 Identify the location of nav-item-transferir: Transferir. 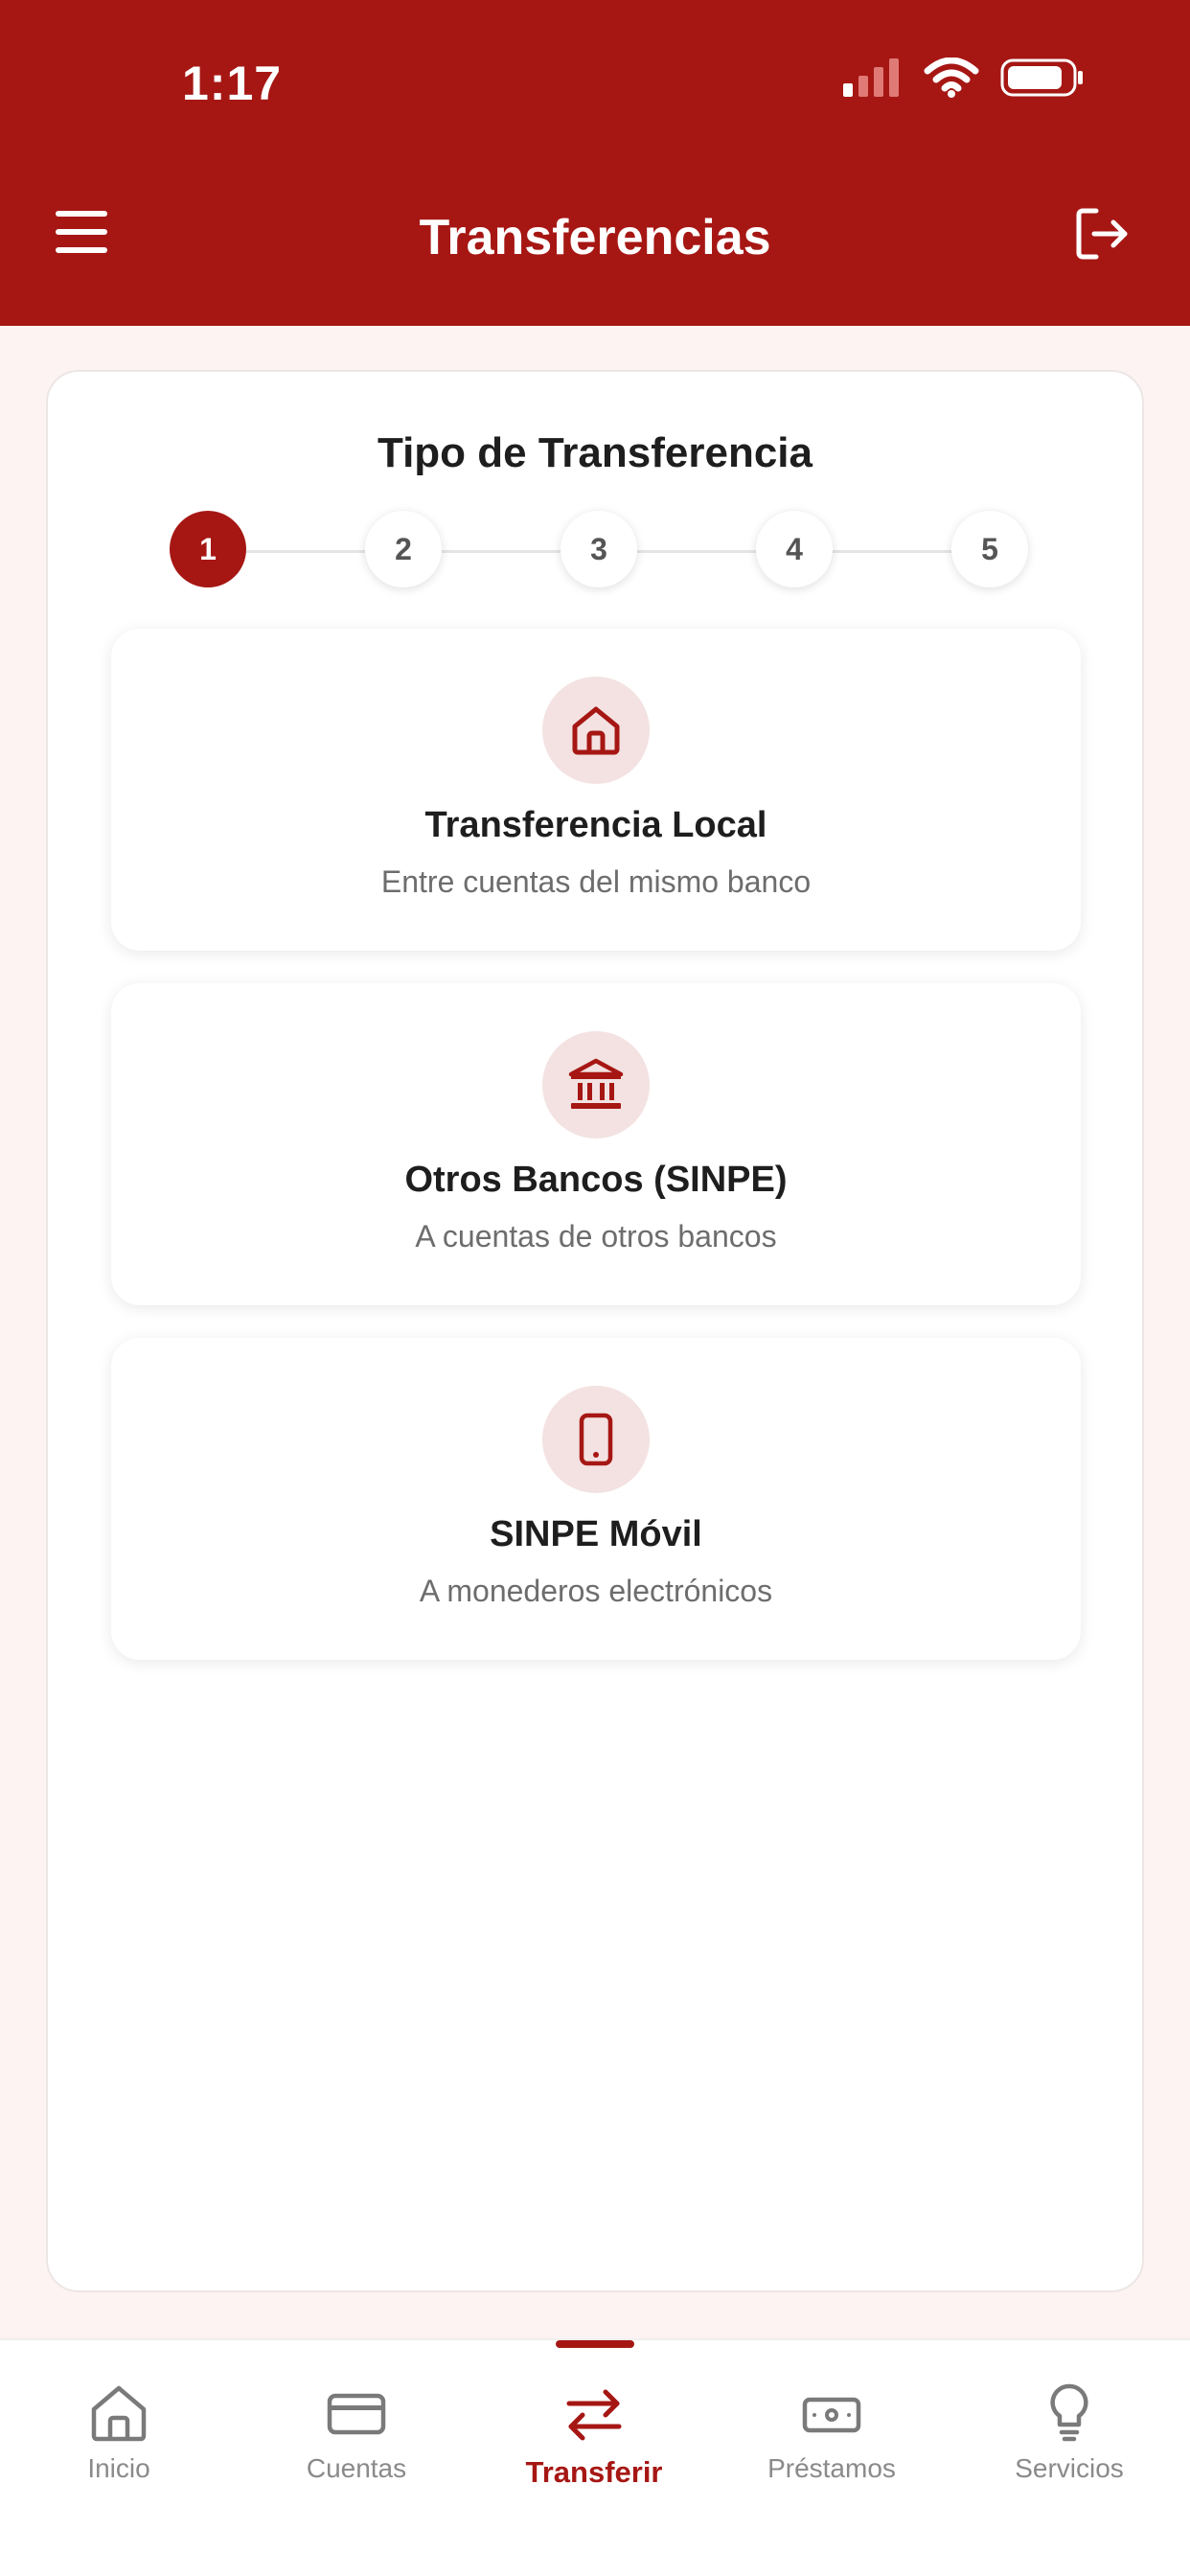
(594, 2436).